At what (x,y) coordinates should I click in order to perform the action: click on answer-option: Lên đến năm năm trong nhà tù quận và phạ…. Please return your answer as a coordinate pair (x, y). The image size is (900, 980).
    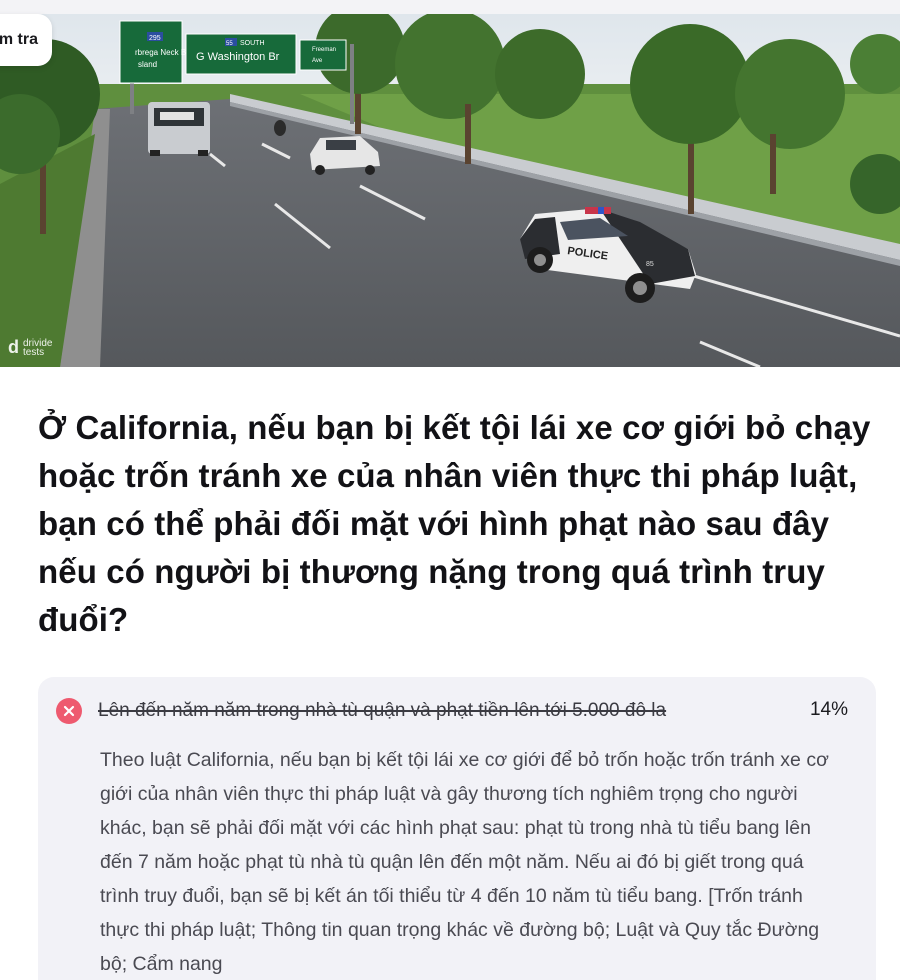
    Looking at the image, I should click on (452, 711).